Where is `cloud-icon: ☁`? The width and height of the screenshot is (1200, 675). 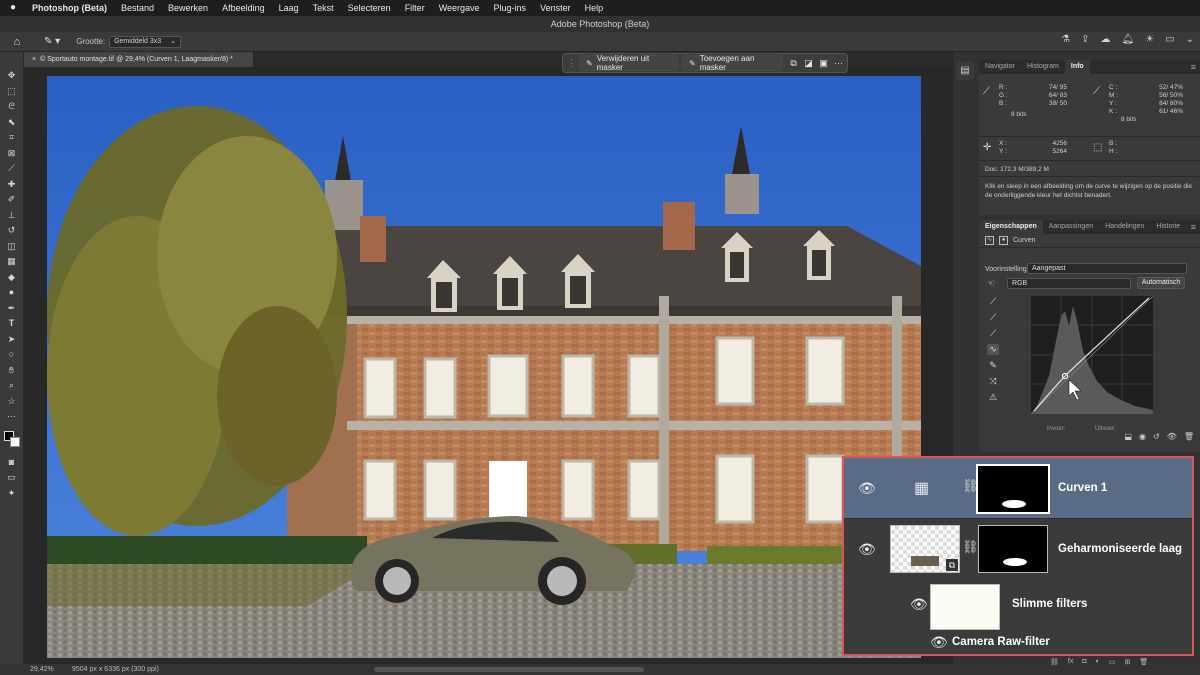
cloud-icon: ☁ is located at coordinates (1105, 39).